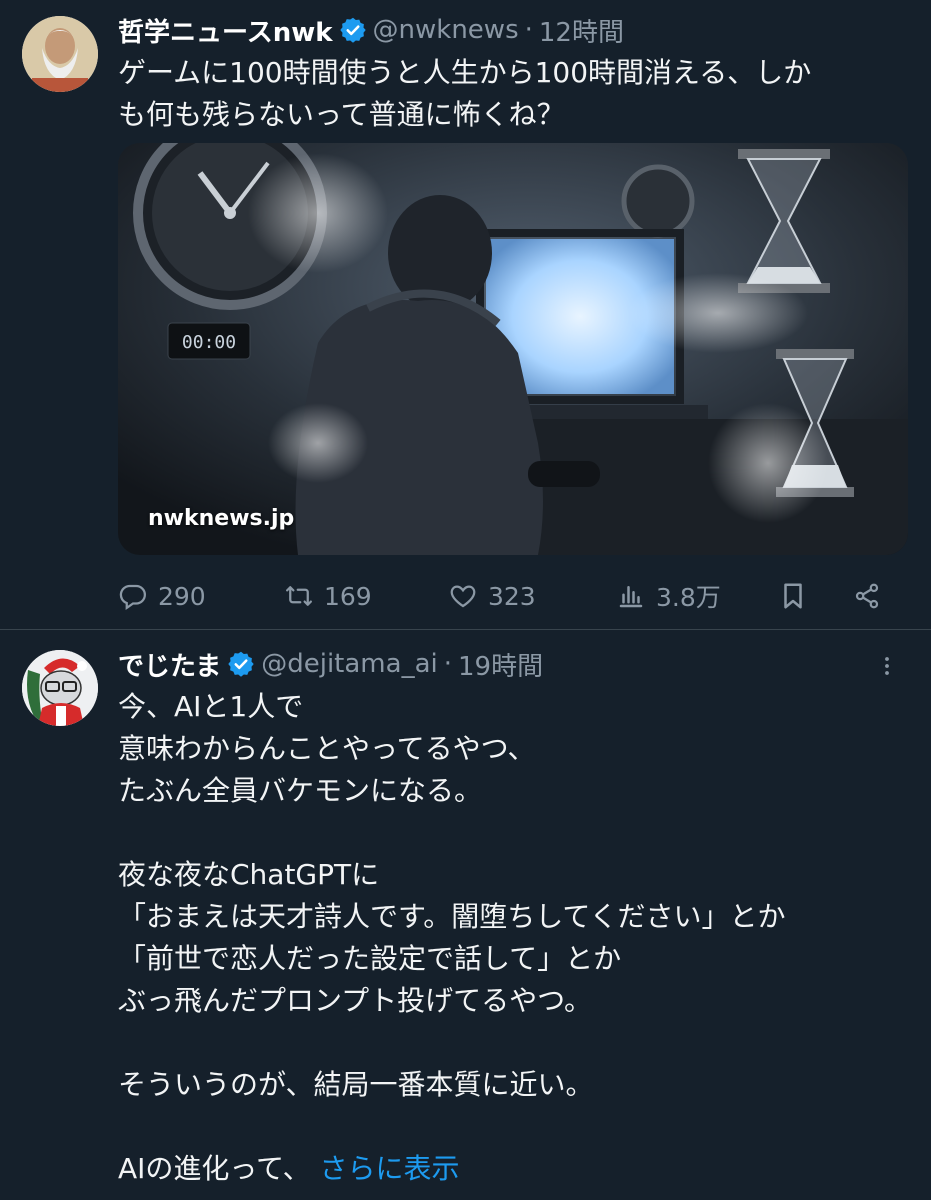 The image size is (931, 1200). Describe the element at coordinates (631, 597) in the screenshot. I see `views-chart-icon` at that location.